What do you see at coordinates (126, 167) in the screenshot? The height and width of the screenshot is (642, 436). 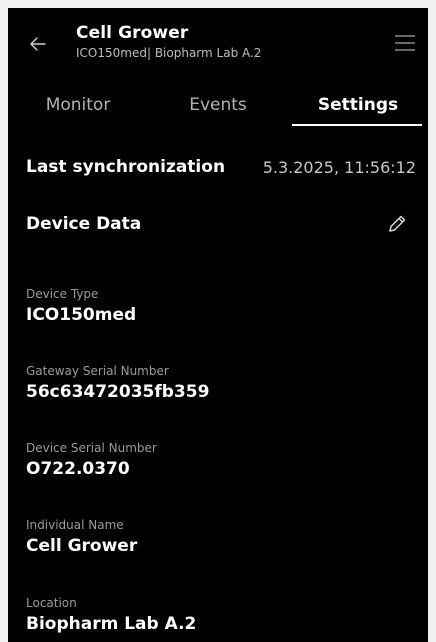 I see `last-sync-label: Last synchronization` at bounding box center [126, 167].